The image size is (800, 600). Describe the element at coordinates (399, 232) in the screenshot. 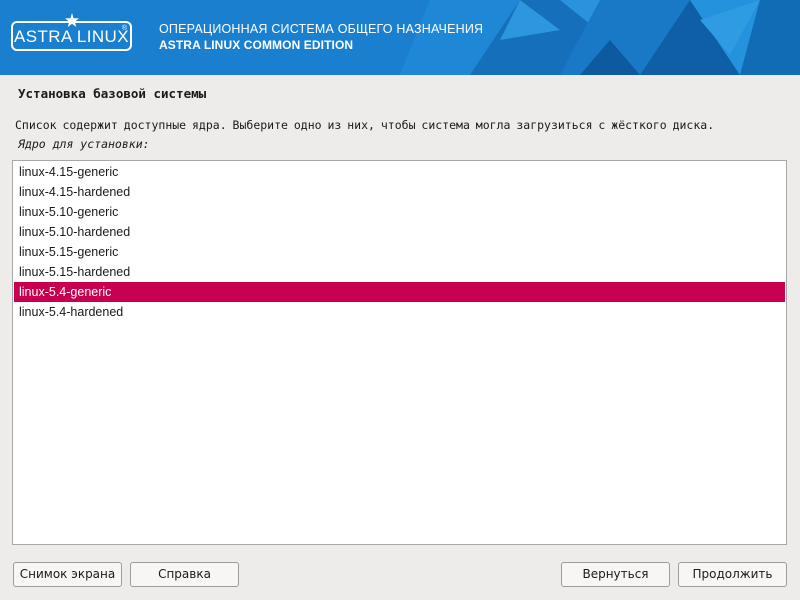

I see `kernel-list-item: linux-5.10-hardened` at that location.